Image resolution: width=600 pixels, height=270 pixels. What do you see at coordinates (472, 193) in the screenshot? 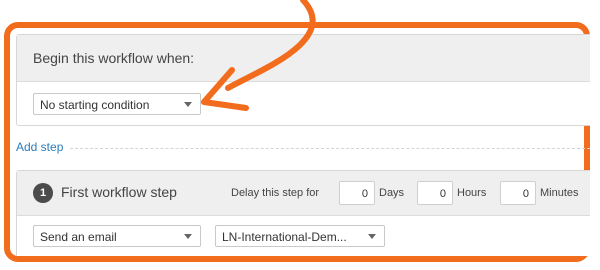
I see `hours-label: Hours` at bounding box center [472, 193].